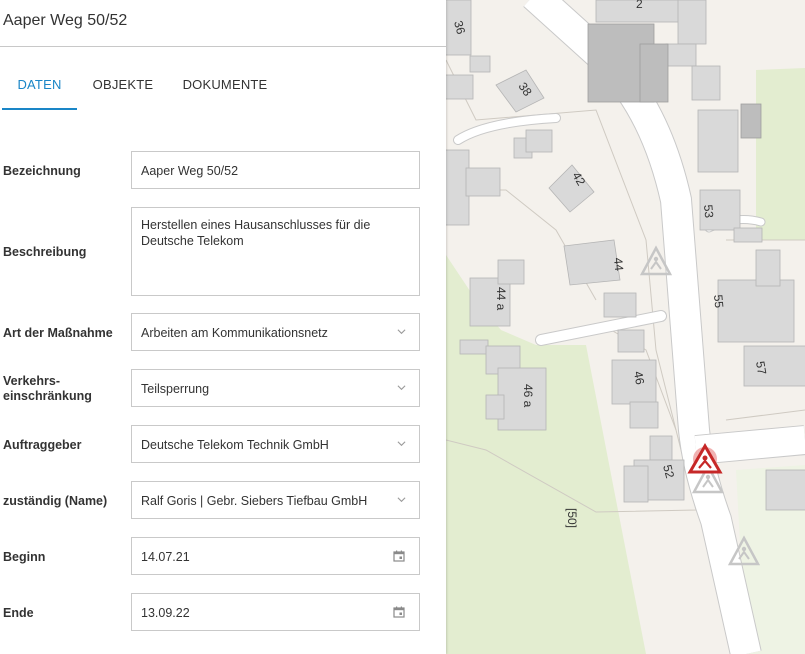 This screenshot has width=805, height=654. Describe the element at coordinates (47, 396) in the screenshot. I see `label-verkehrs-line2: einschränkung` at that location.